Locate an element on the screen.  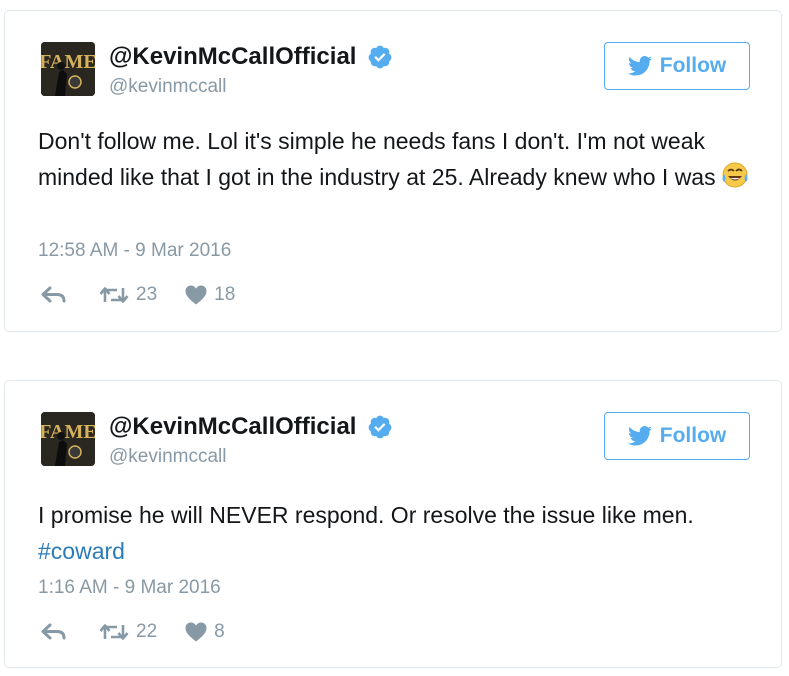
hashtag-link: #coward is located at coordinates (81, 551).